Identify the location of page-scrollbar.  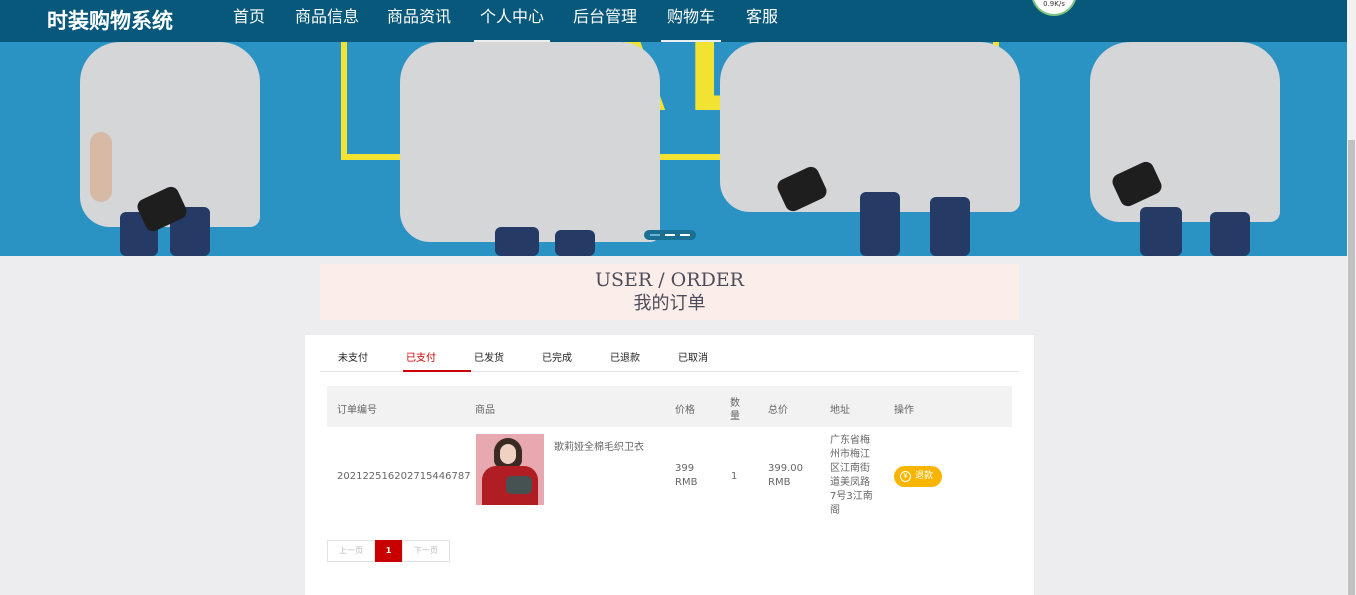
(1351, 297).